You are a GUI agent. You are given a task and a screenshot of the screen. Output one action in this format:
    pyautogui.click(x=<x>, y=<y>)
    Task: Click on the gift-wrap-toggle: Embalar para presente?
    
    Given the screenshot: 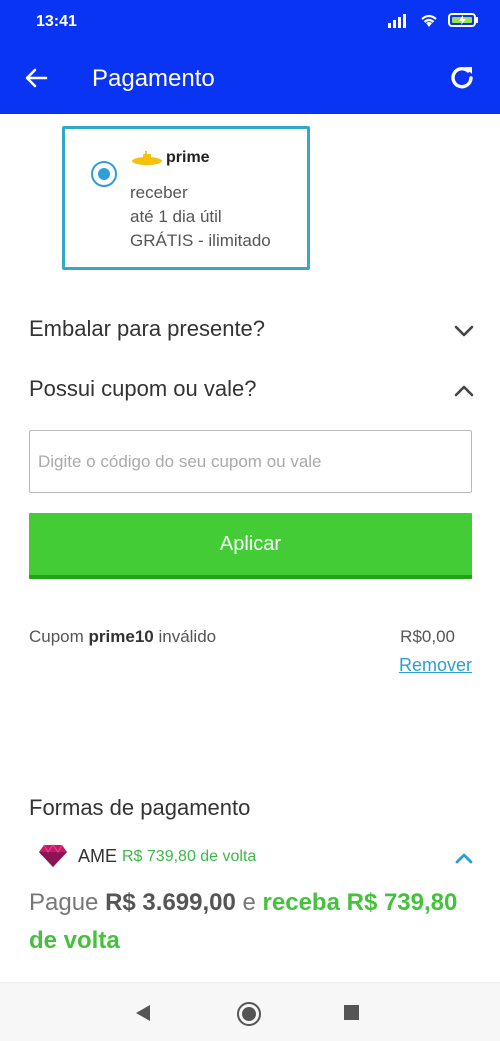 What is the action you would take?
    pyautogui.click(x=252, y=330)
    